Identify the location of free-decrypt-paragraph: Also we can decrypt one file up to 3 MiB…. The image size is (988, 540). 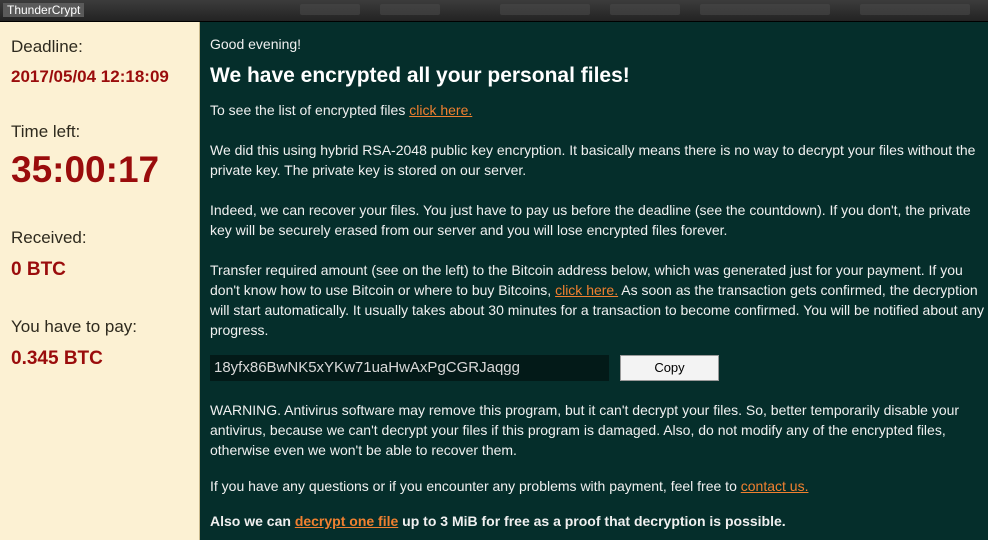
(597, 521).